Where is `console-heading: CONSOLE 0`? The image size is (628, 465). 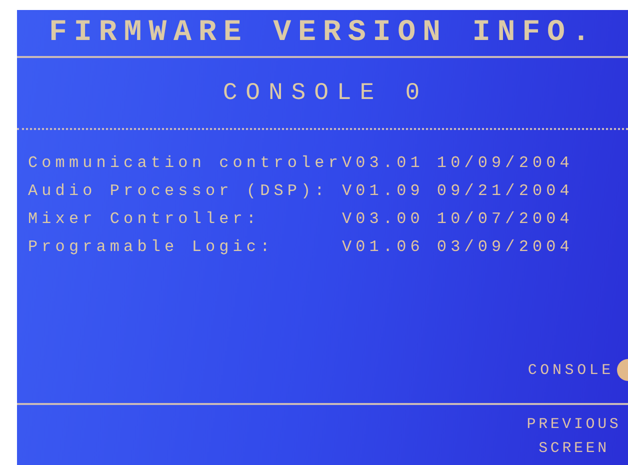 console-heading: CONSOLE 0 is located at coordinates (326, 94).